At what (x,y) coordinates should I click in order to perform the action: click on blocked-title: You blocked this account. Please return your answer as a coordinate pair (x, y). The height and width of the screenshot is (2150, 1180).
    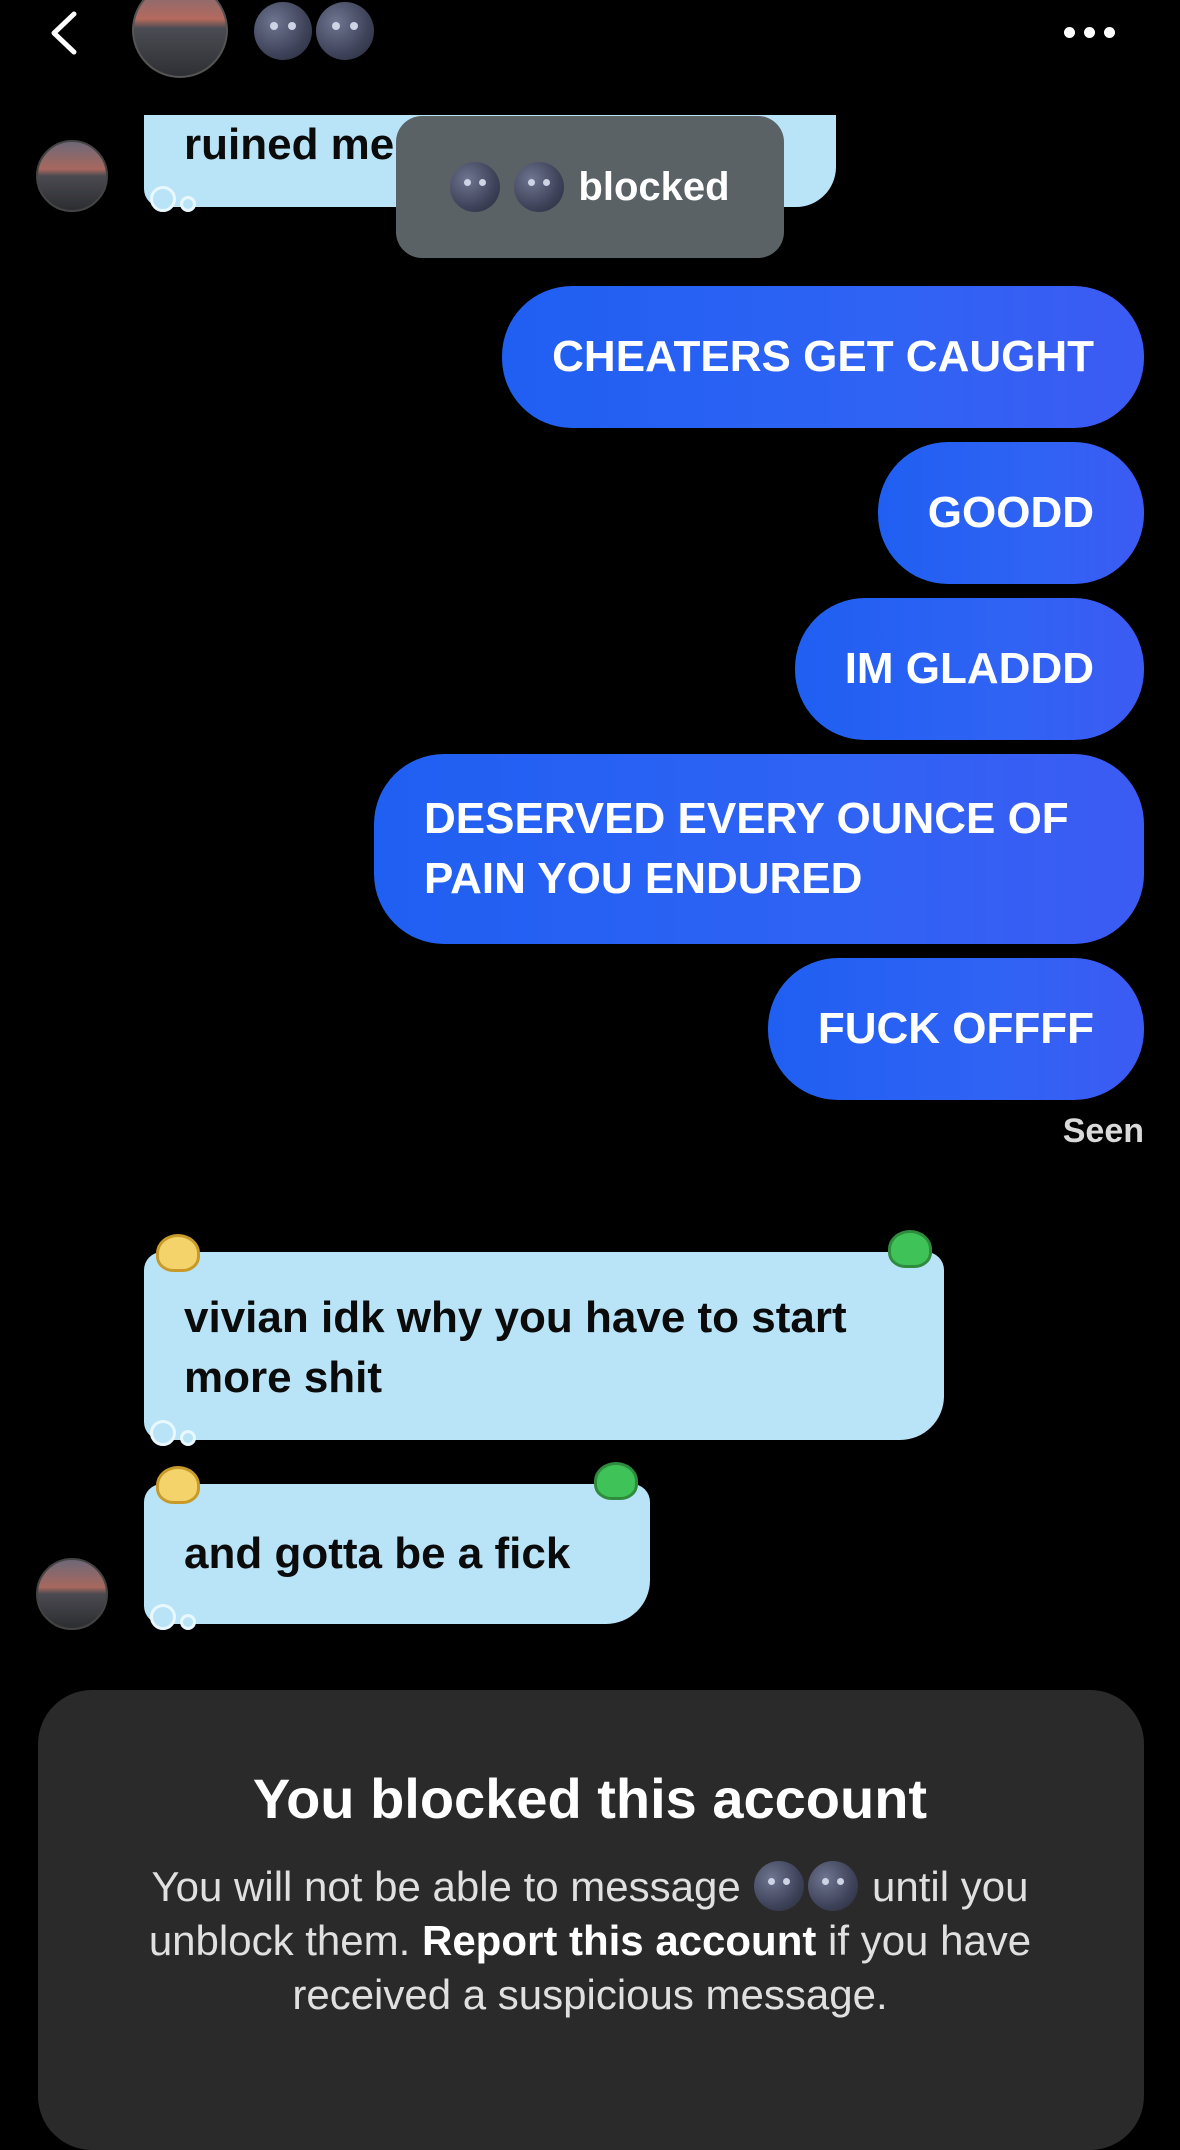
    Looking at the image, I should click on (590, 1798).